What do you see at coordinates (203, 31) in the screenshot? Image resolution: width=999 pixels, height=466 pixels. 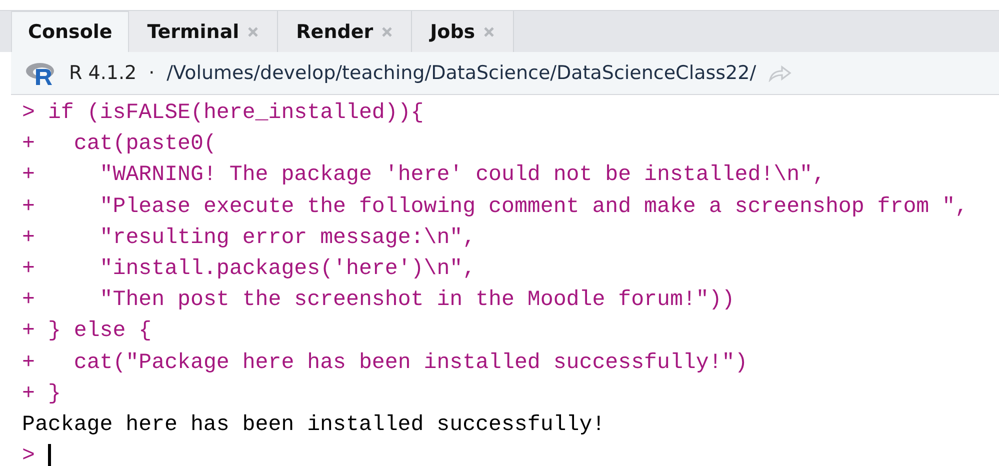 I see `tab: Terminal` at bounding box center [203, 31].